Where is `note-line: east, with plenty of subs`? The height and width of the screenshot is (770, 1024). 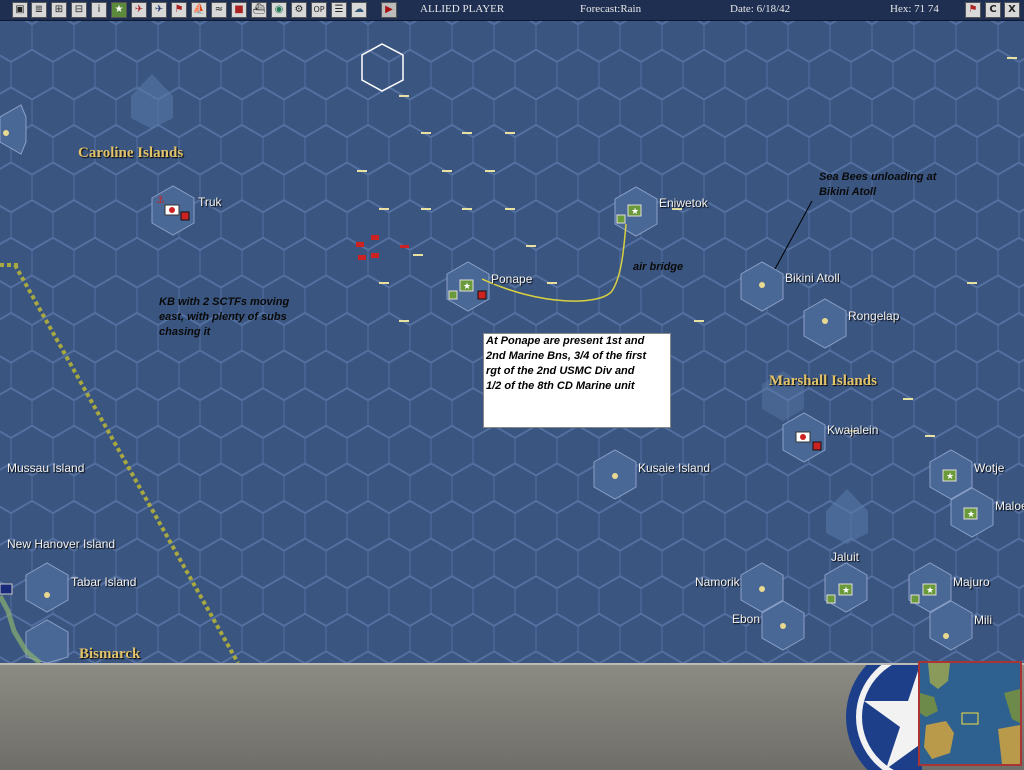
note-line: east, with plenty of subs is located at coordinates (223, 317).